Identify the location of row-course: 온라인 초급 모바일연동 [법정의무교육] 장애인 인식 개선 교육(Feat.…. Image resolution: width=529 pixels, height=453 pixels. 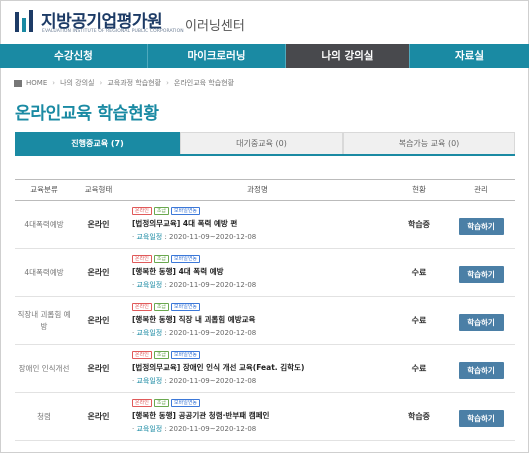
(257, 368).